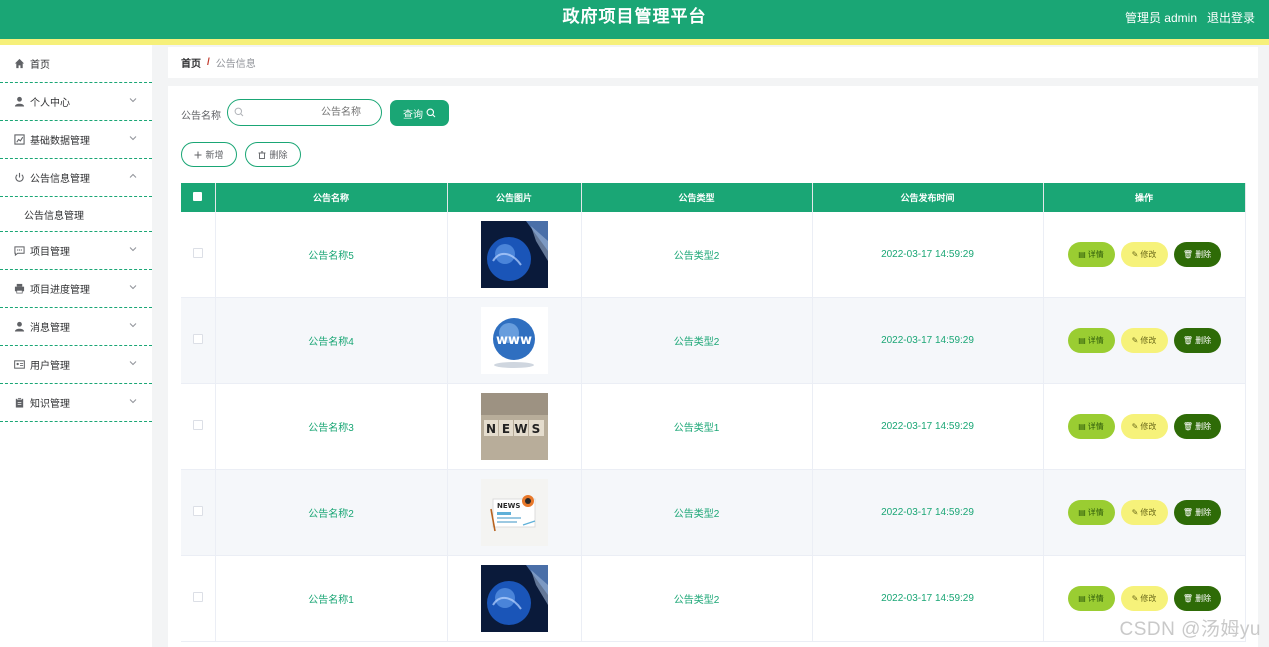 The height and width of the screenshot is (647, 1269). What do you see at coordinates (19, 102) in the screenshot?
I see `user-icon` at bounding box center [19, 102].